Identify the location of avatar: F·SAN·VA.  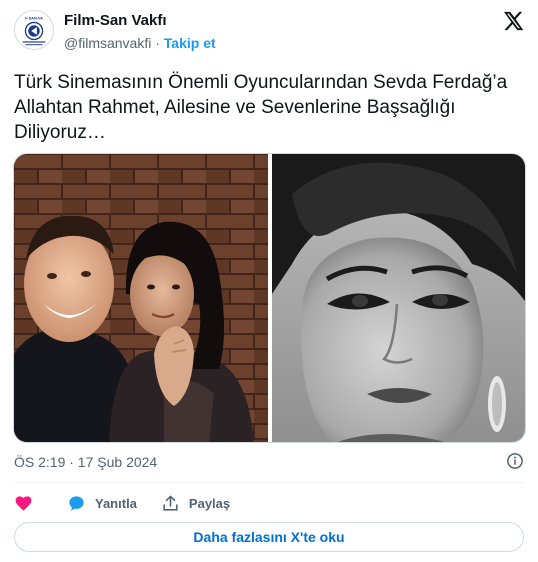
(34, 30).